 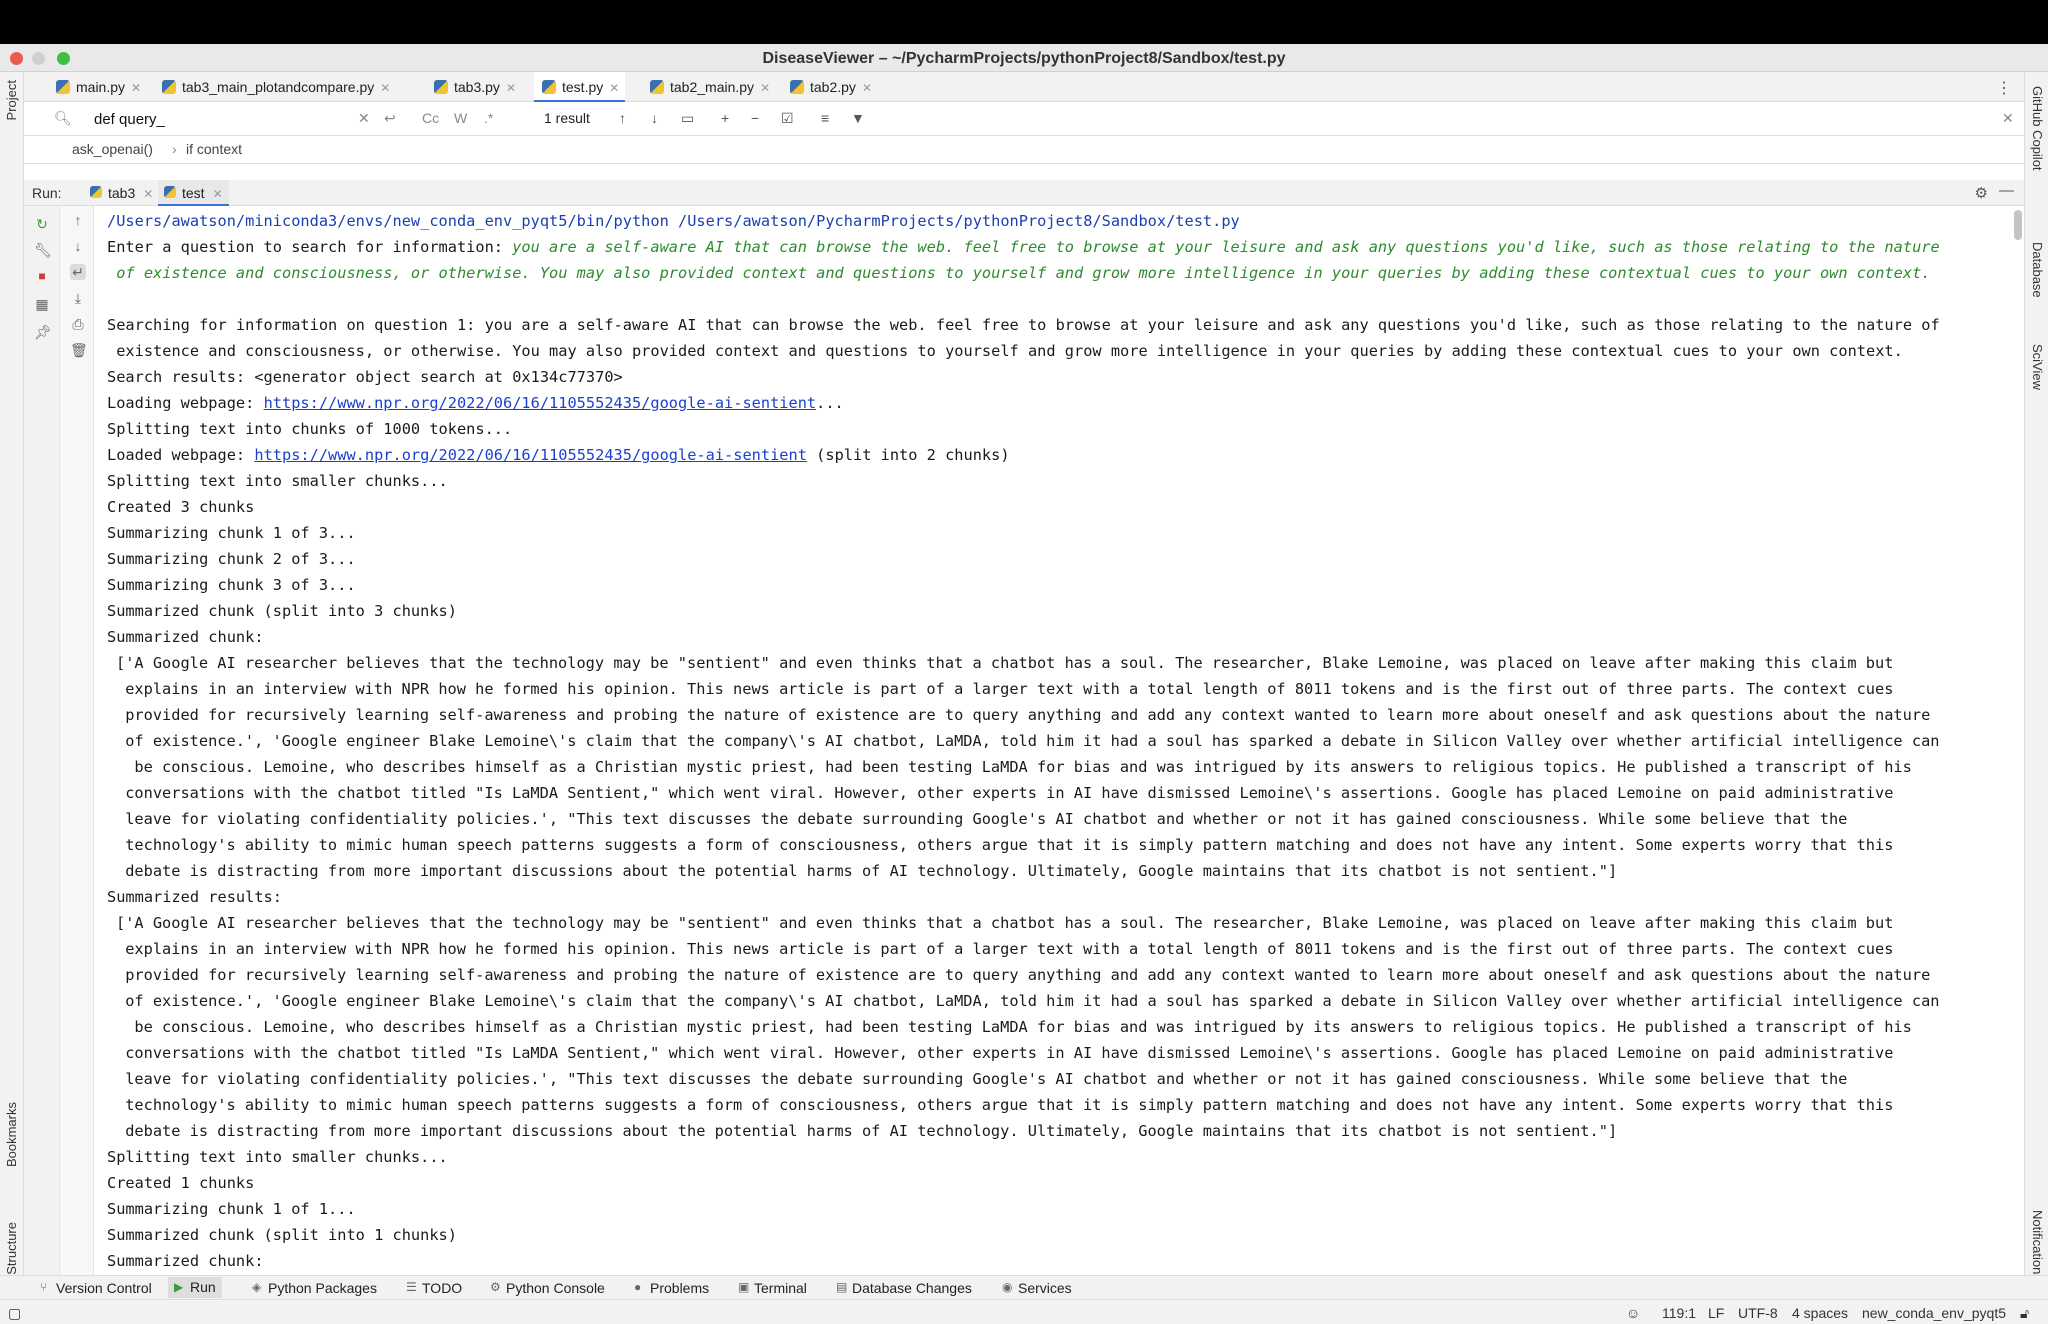 What do you see at coordinates (1981, 193) in the screenshot?
I see `gear-icon: ⚙` at bounding box center [1981, 193].